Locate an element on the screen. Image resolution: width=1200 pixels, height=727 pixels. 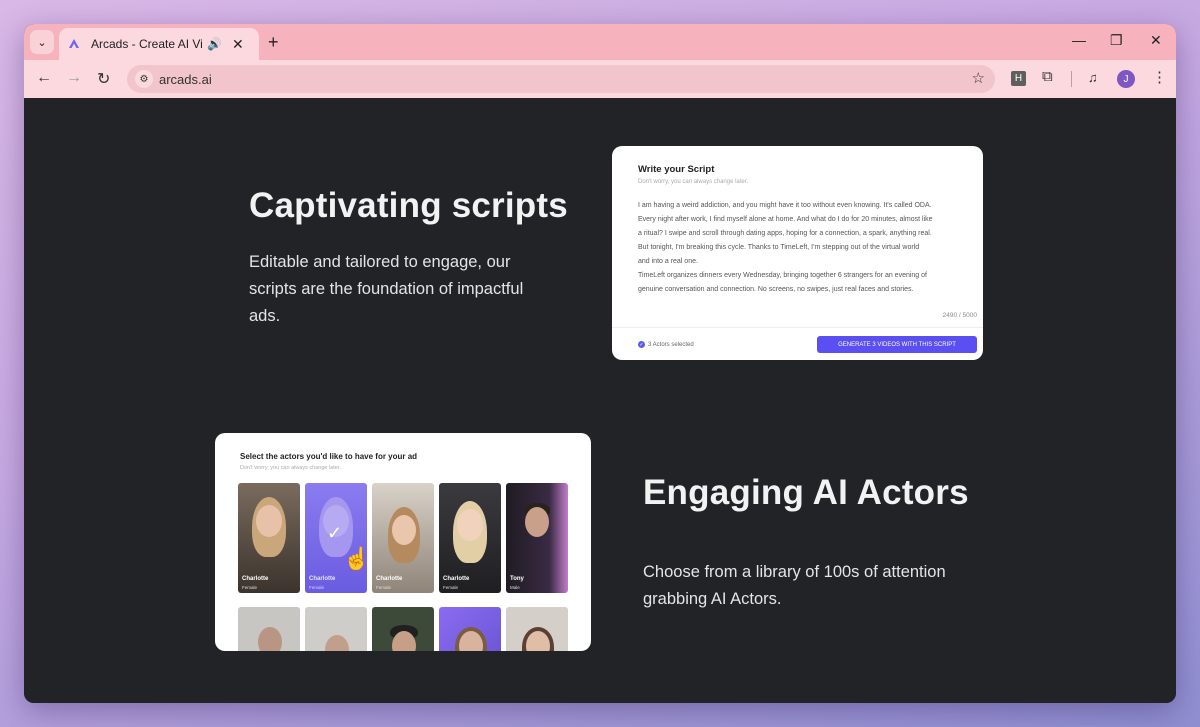
check-circle-icon: ✓ is located at coordinates (641, 344).